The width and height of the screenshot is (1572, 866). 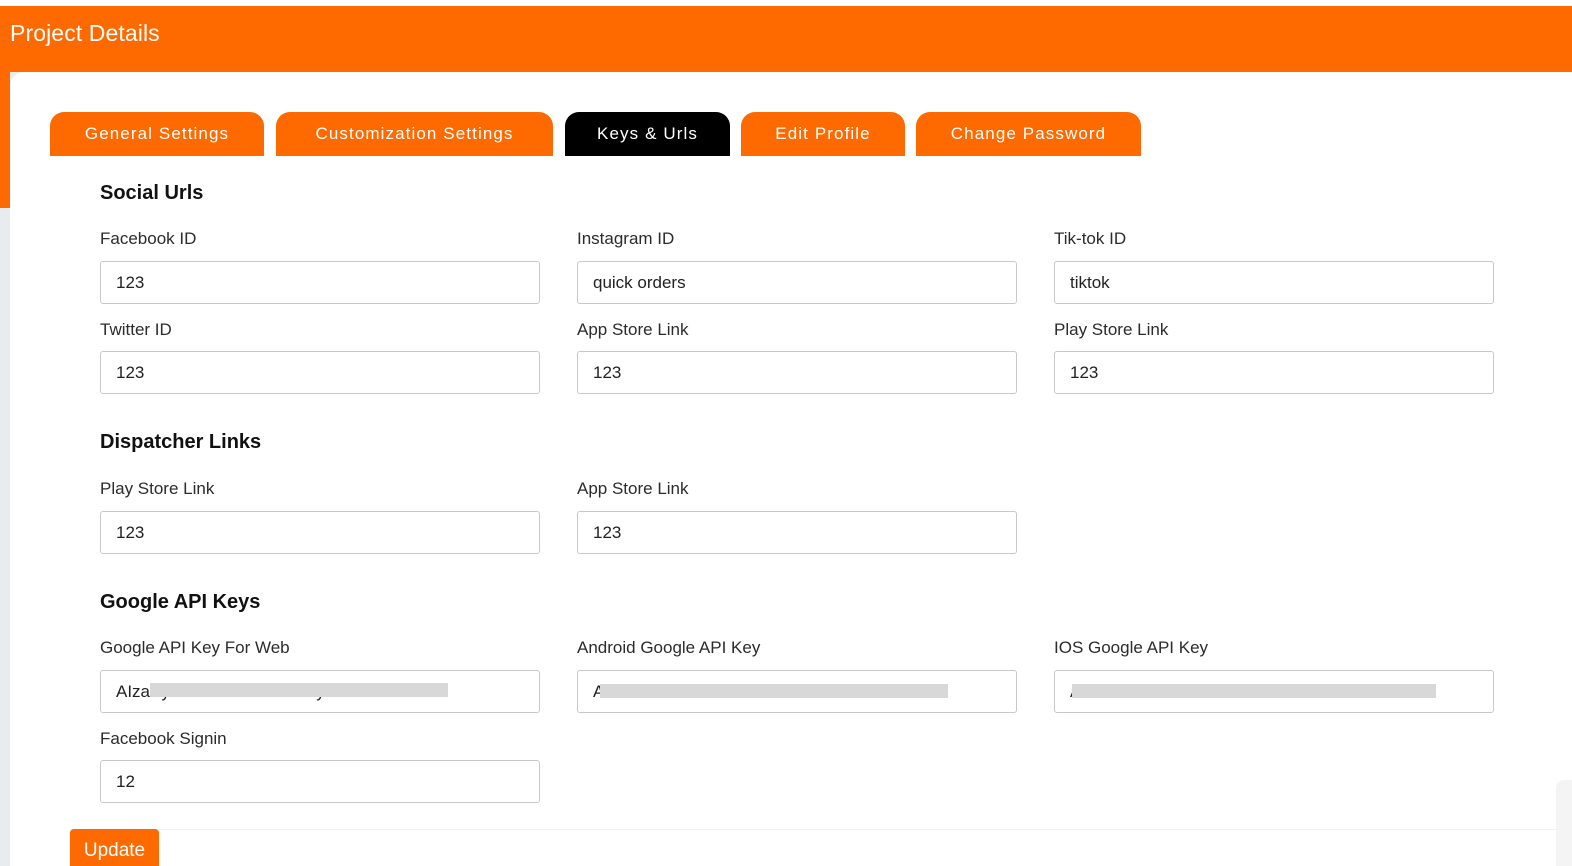 I want to click on section-title-dispatcher-links: Dispatcher Links, so click(x=181, y=442).